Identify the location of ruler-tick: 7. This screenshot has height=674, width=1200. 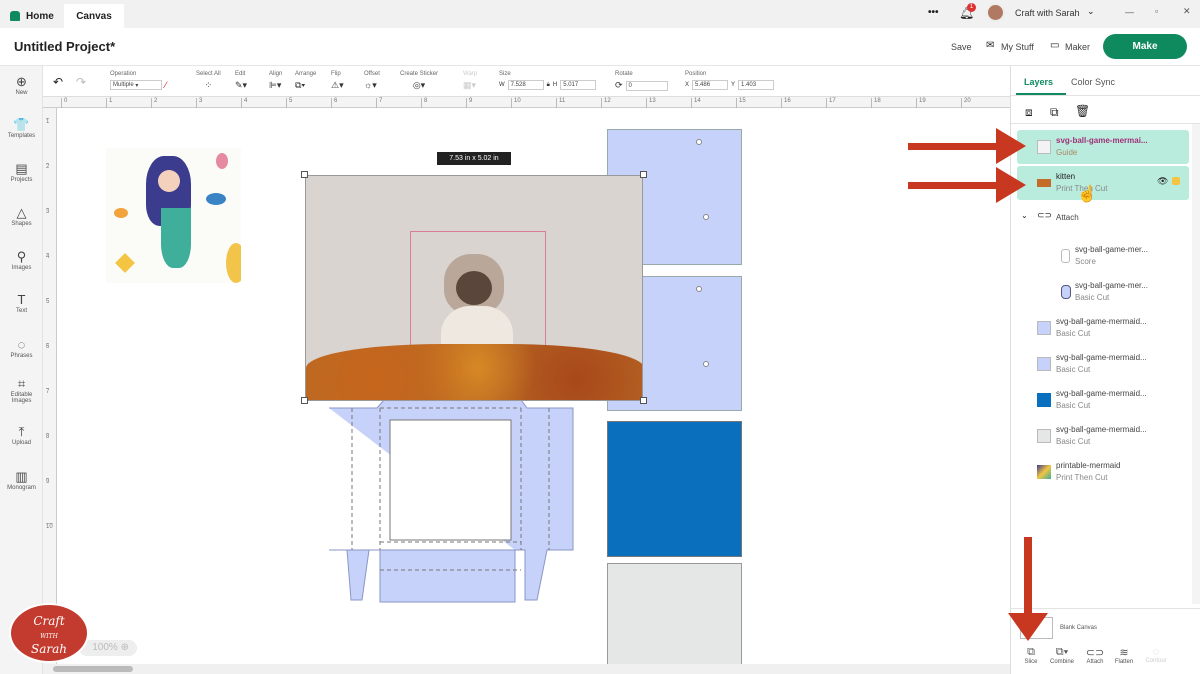
(379, 103).